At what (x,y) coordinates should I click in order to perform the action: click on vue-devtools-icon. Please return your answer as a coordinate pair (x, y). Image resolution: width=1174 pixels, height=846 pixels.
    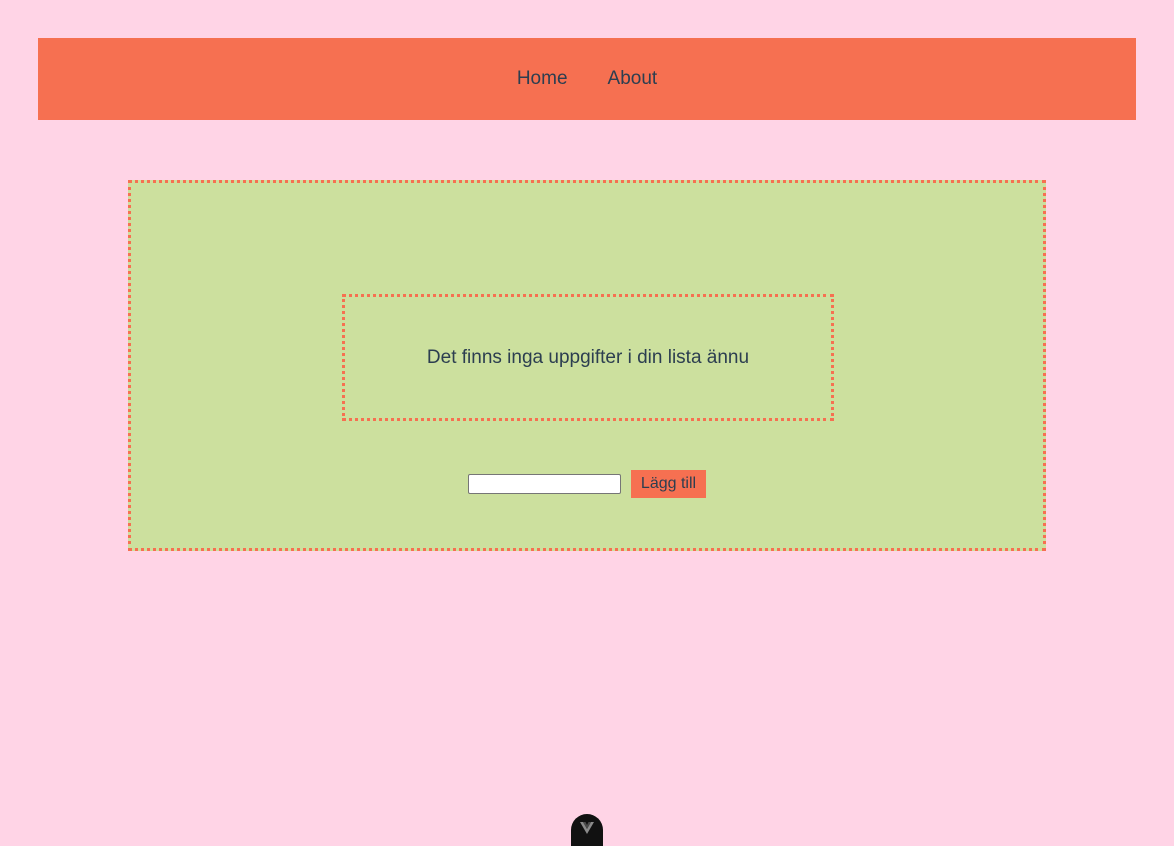
    Looking at the image, I should click on (587, 828).